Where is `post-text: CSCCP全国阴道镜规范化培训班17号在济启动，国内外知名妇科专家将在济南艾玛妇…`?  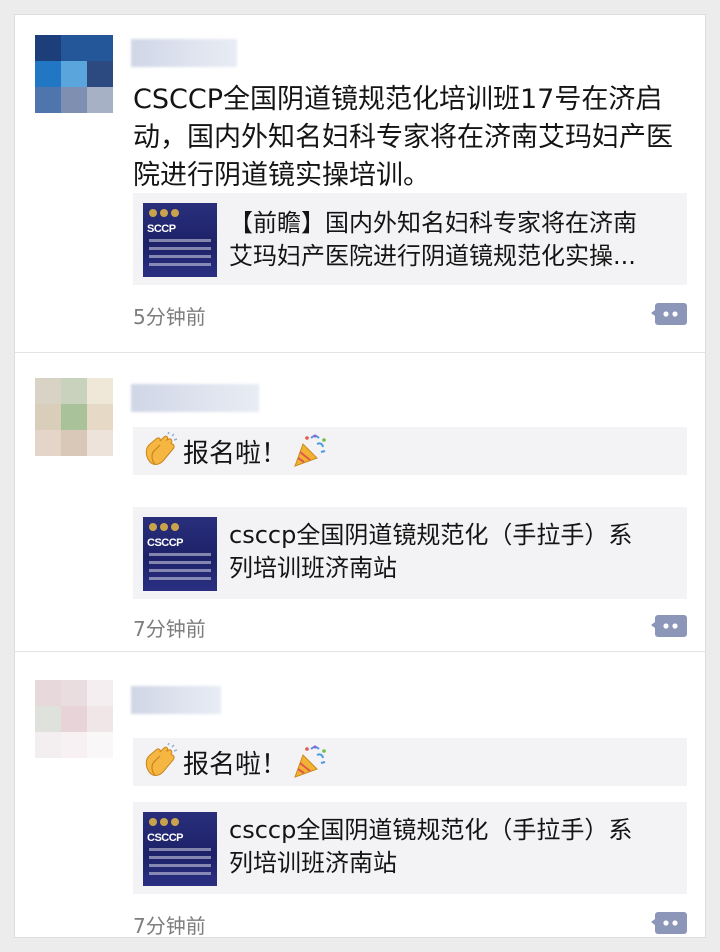
post-text: CSCCP全国阴道镜规范化培训班17号在济启动，国内外知名妇科专家将在济南艾玛妇… is located at coordinates (403, 137).